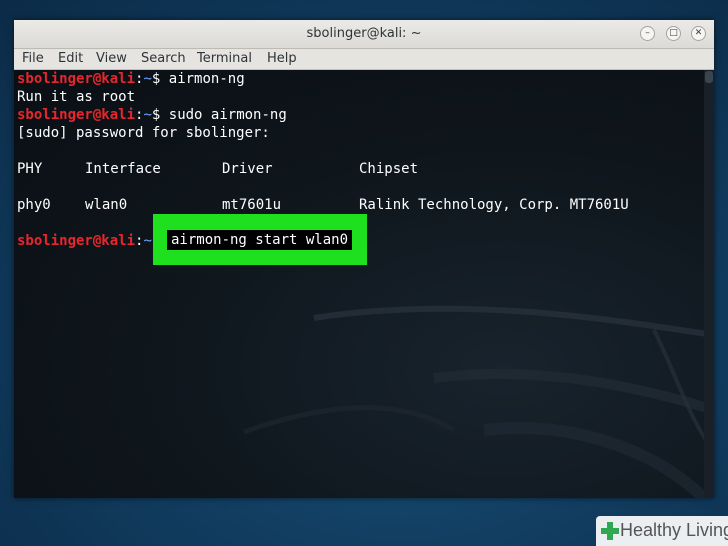  What do you see at coordinates (494, 205) in the screenshot?
I see `table-cell: Ralink Technology, Corp. MT7601U` at bounding box center [494, 205].